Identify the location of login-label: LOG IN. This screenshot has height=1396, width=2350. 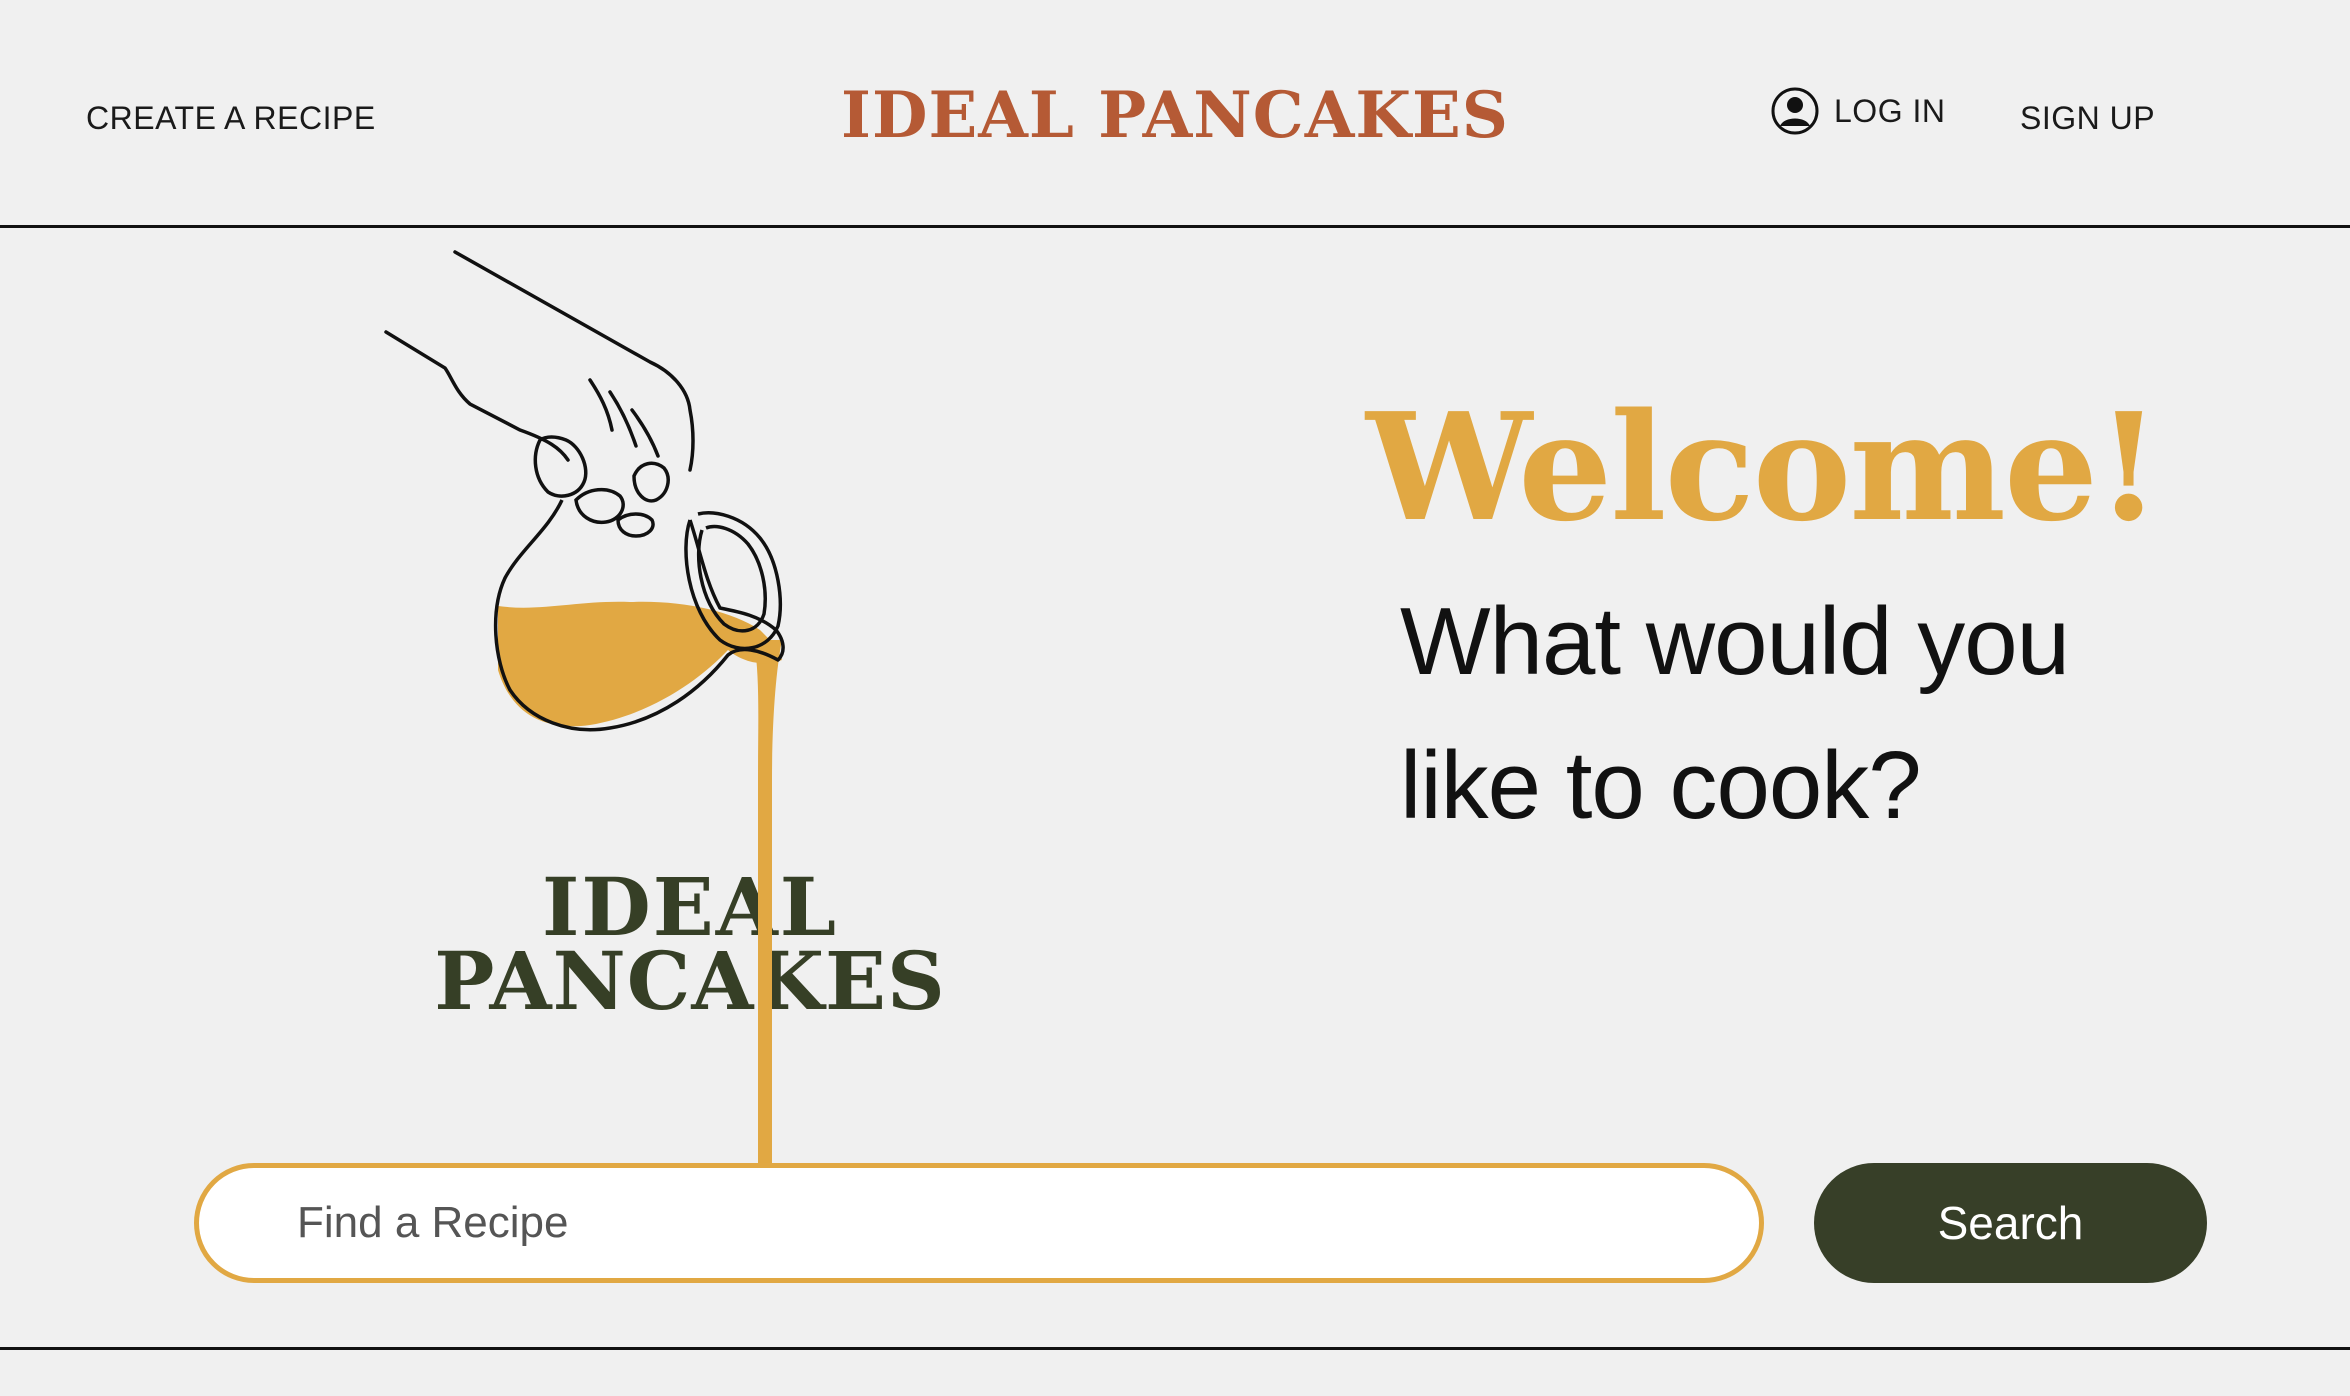
(1890, 110).